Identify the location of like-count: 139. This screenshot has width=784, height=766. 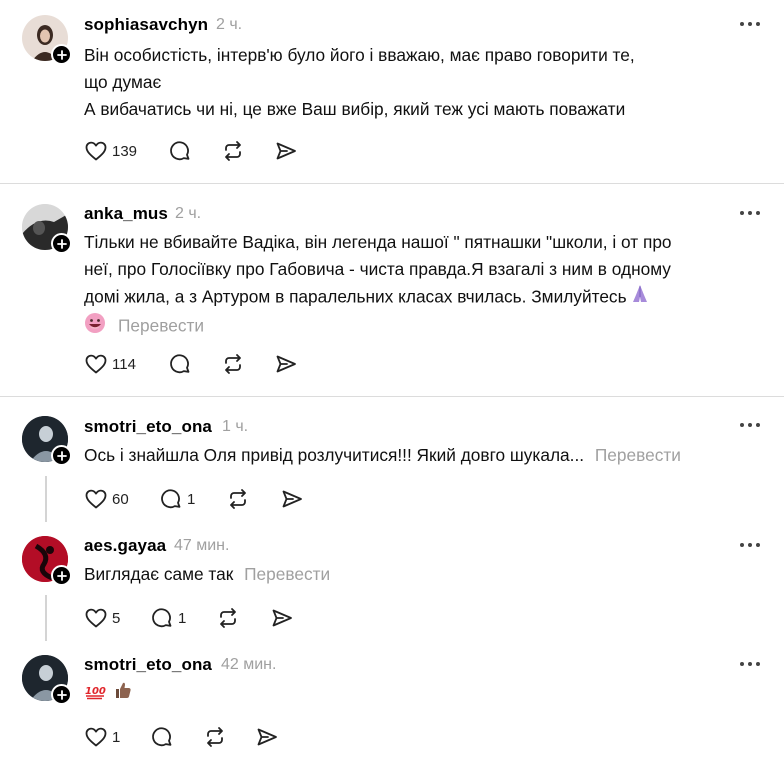
(125, 151).